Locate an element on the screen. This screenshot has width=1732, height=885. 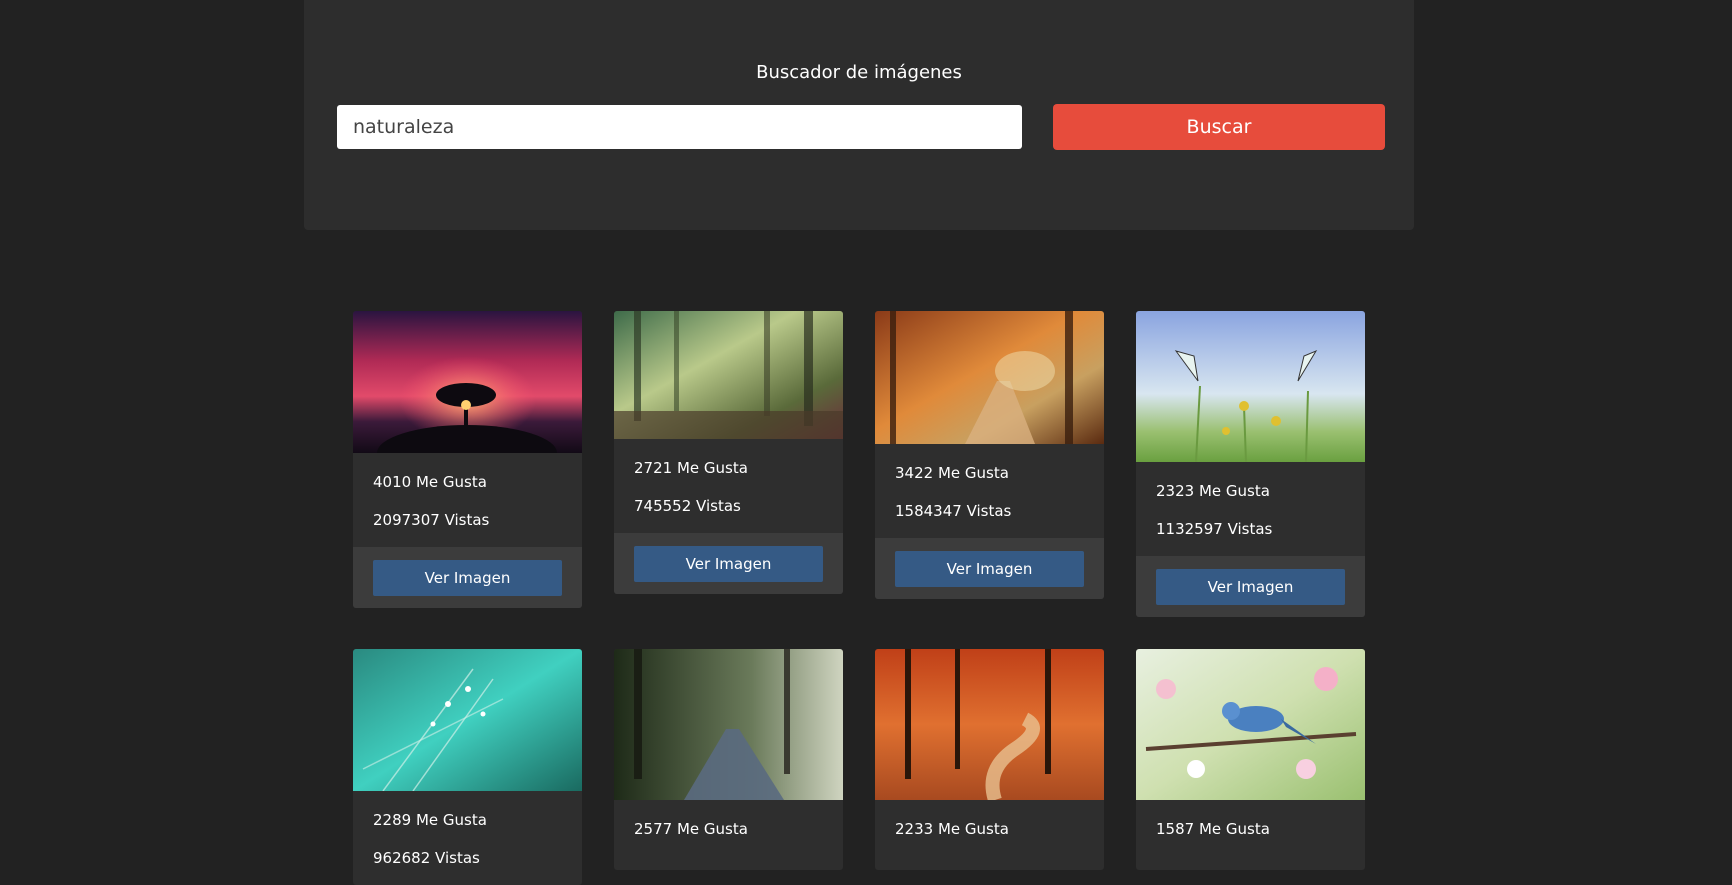
page-title: Buscador de imágenes is located at coordinates (859, 72).